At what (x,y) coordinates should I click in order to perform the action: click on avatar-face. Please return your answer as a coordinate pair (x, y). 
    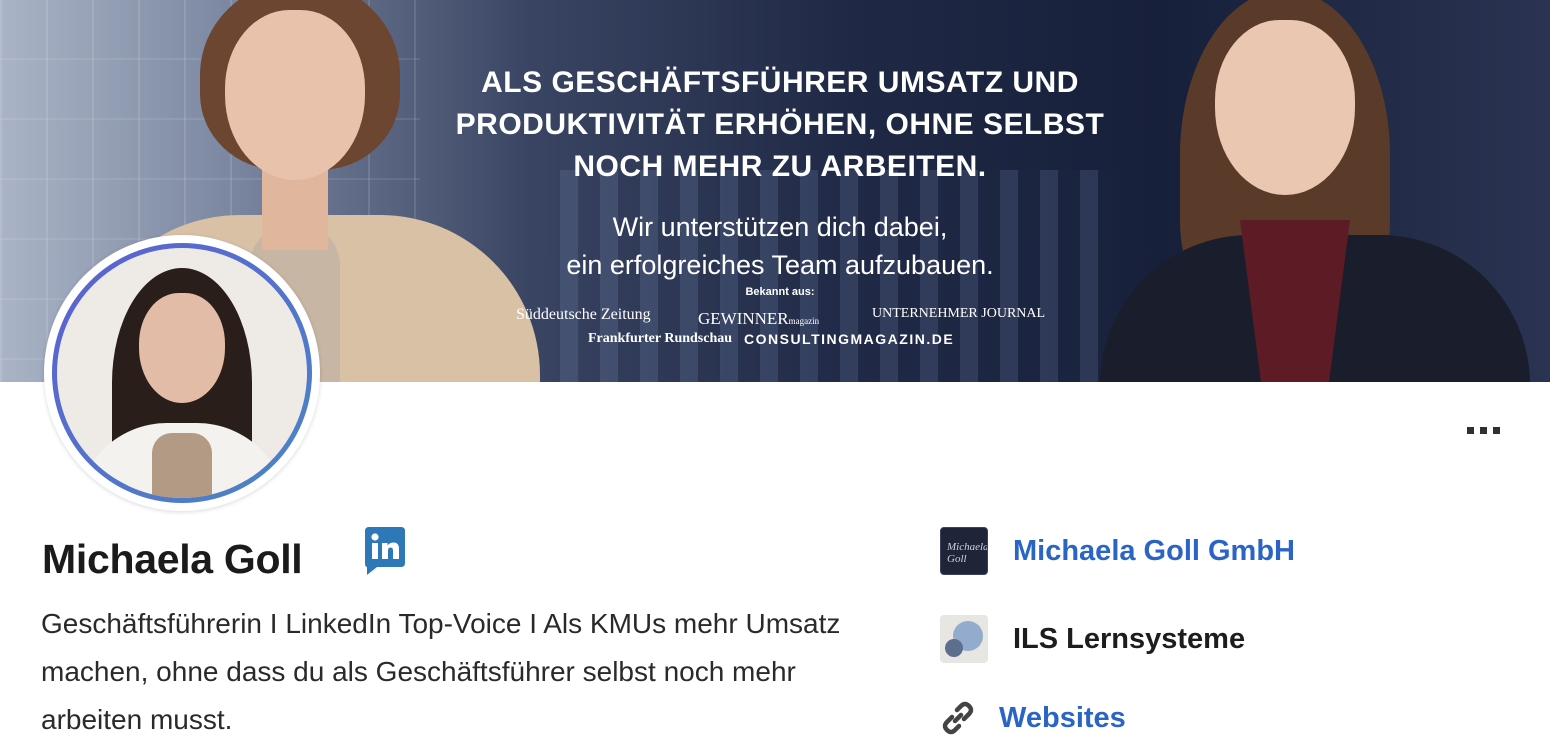
    Looking at the image, I should click on (182, 348).